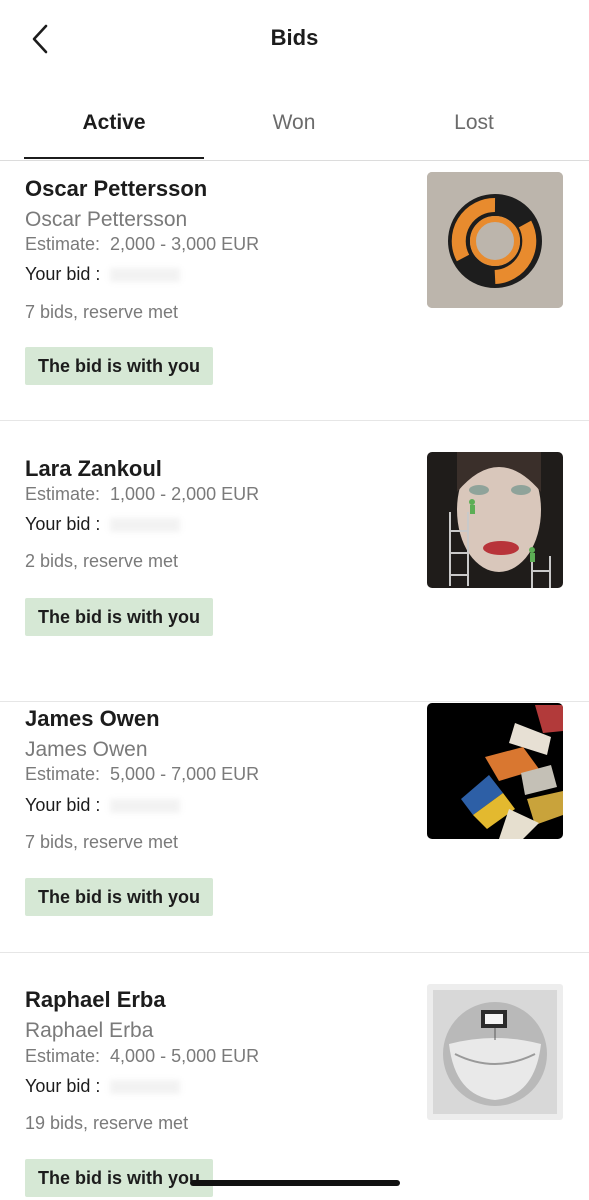 Image resolution: width=589 pixels, height=1200 pixels. What do you see at coordinates (92, 718) in the screenshot?
I see `artist-name: James Owen` at bounding box center [92, 718].